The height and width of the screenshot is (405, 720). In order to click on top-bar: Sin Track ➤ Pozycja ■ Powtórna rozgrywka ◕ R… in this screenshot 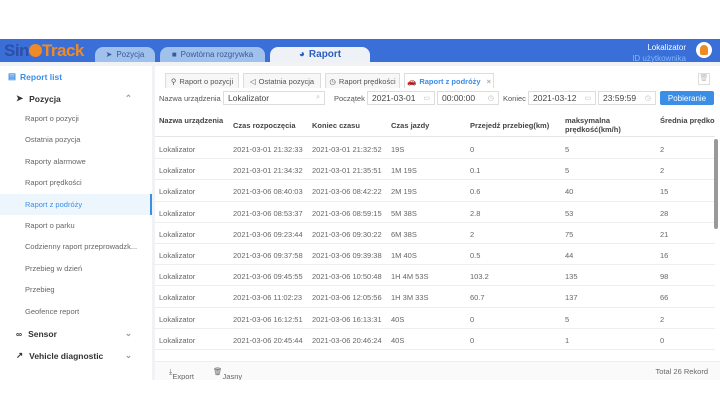, I will do `click(360, 51)`.